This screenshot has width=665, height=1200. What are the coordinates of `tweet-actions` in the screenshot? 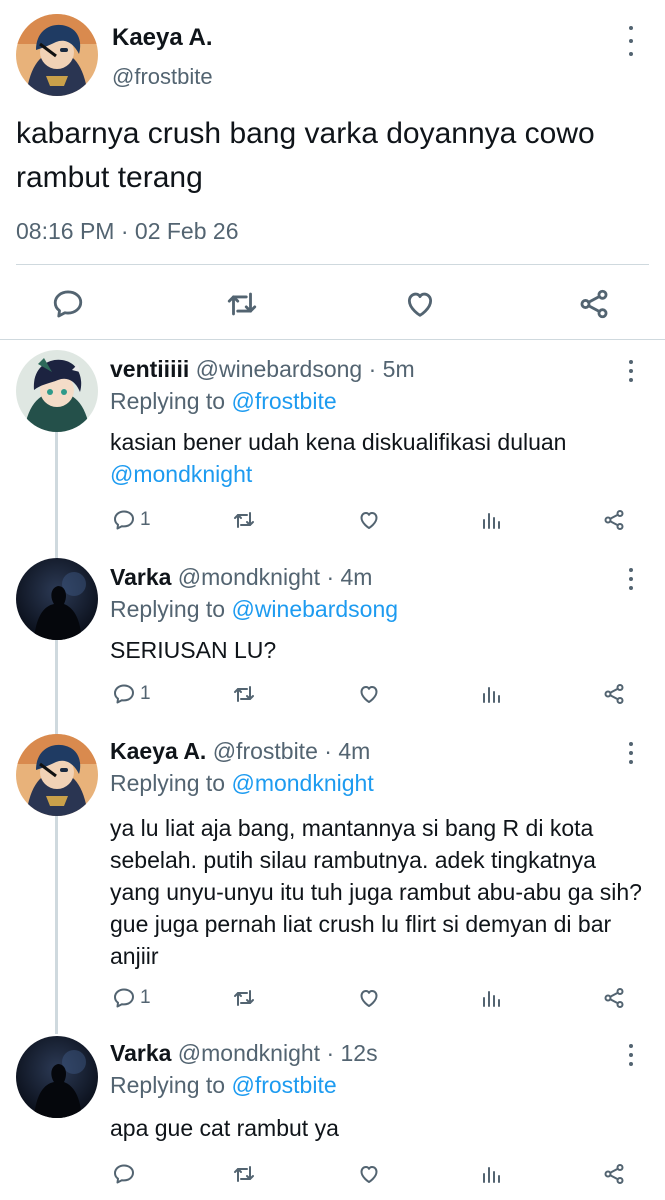 It's located at (332, 305).